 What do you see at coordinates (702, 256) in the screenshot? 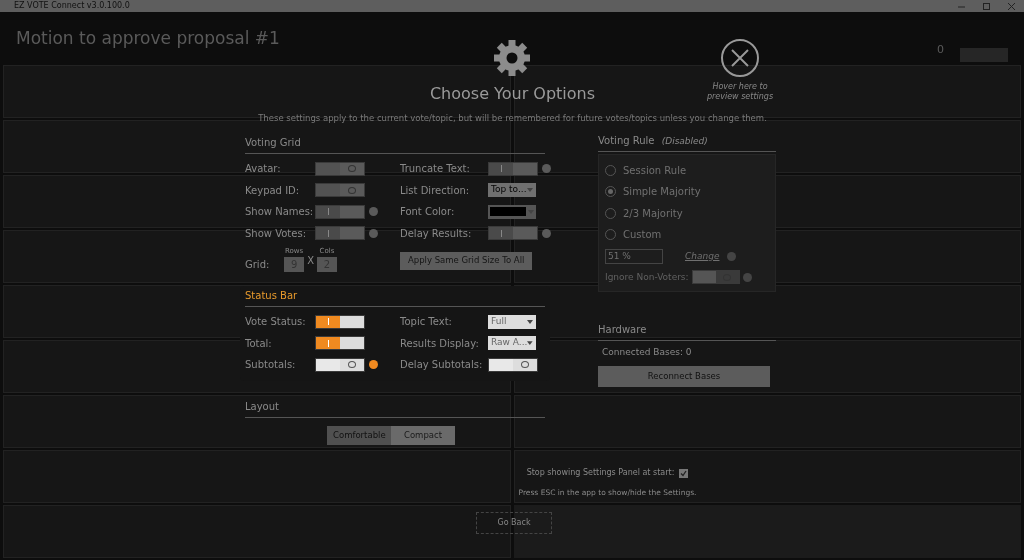
I see `change-link: Change` at bounding box center [702, 256].